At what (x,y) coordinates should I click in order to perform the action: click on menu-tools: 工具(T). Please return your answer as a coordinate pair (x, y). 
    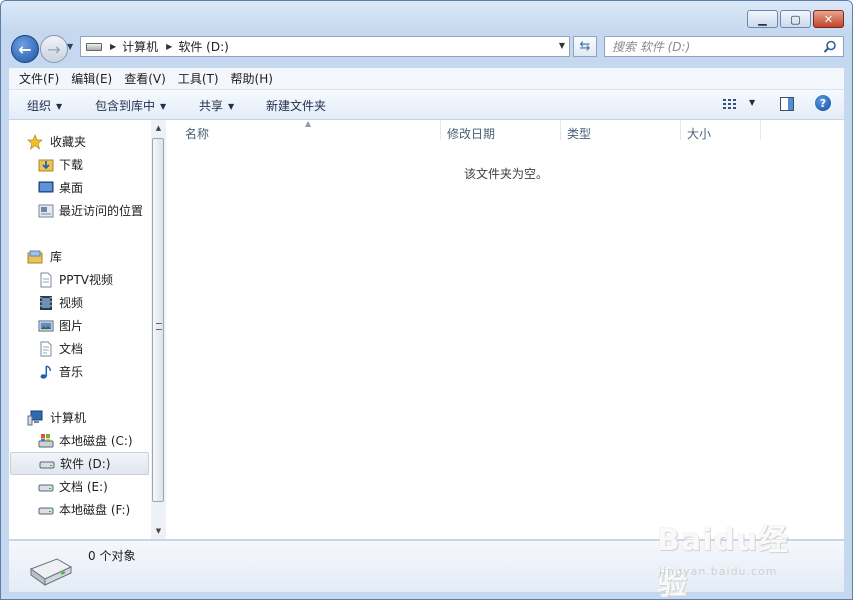
    Looking at the image, I should click on (198, 78).